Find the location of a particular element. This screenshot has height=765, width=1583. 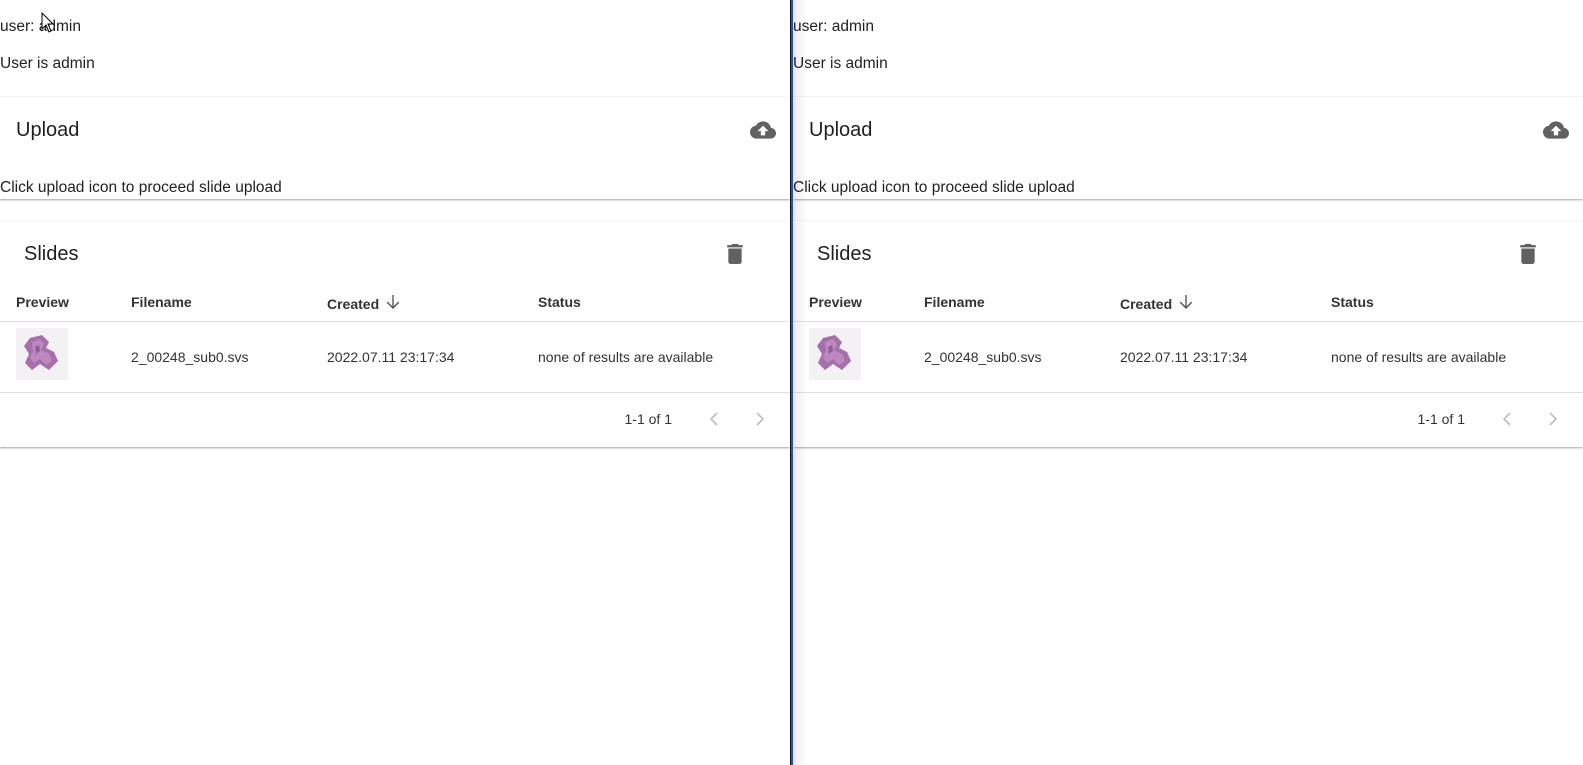

mouse-pointer-icon is located at coordinates (48, 22).